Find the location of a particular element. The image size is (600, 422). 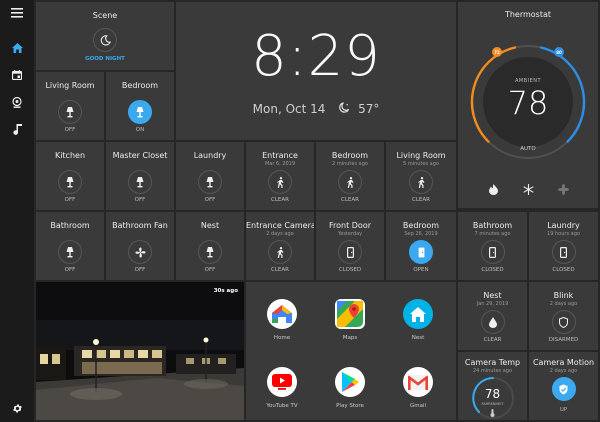

nest-protect-tile: Nest Jan 29, 2019 CLEAR is located at coordinates (492, 316).